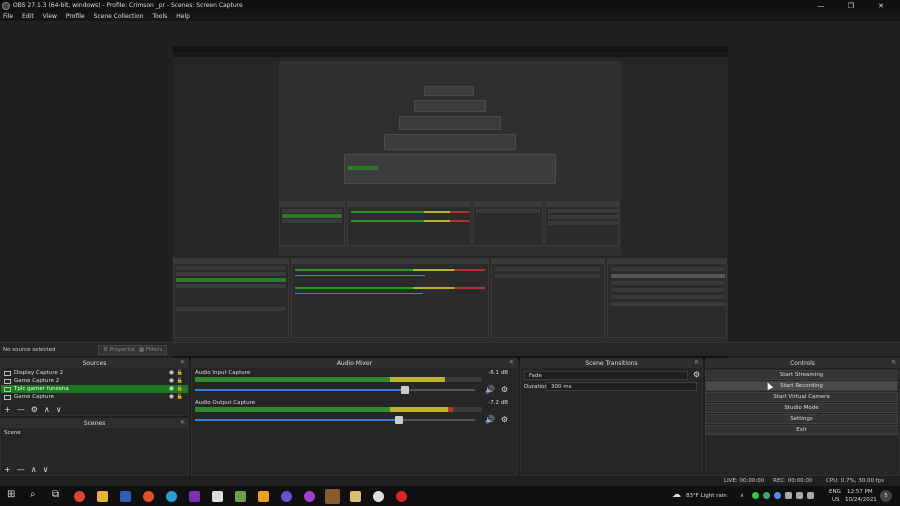 The image size is (900, 506). What do you see at coordinates (125, 496) in the screenshot?
I see `word-icon` at bounding box center [125, 496].